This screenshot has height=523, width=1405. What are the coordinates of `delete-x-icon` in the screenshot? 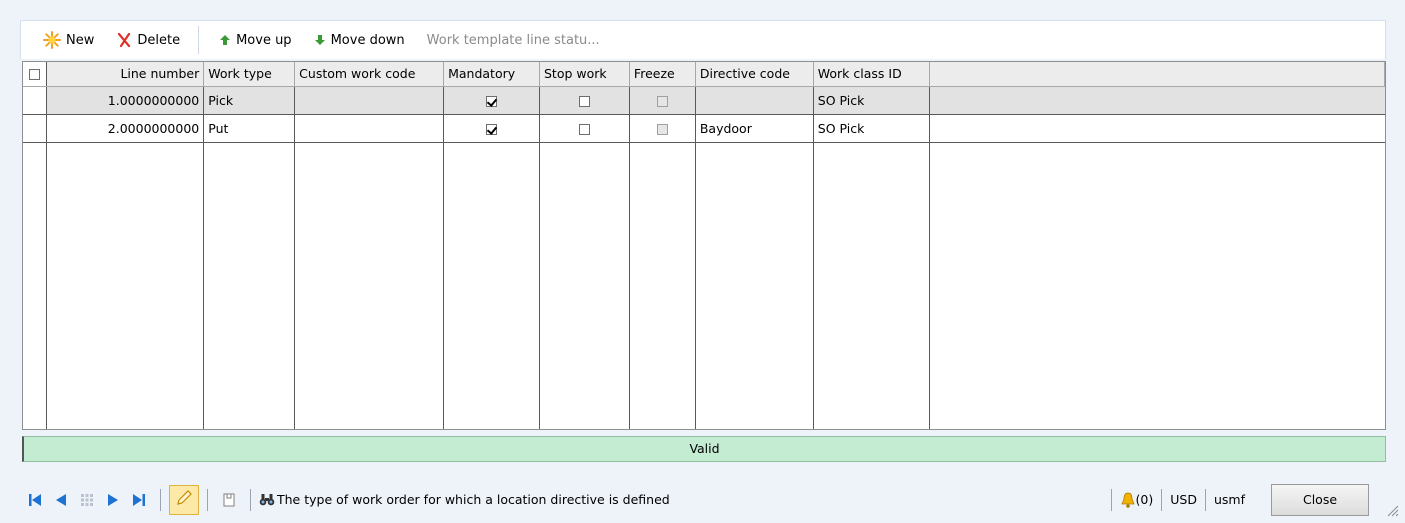 It's located at (124, 40).